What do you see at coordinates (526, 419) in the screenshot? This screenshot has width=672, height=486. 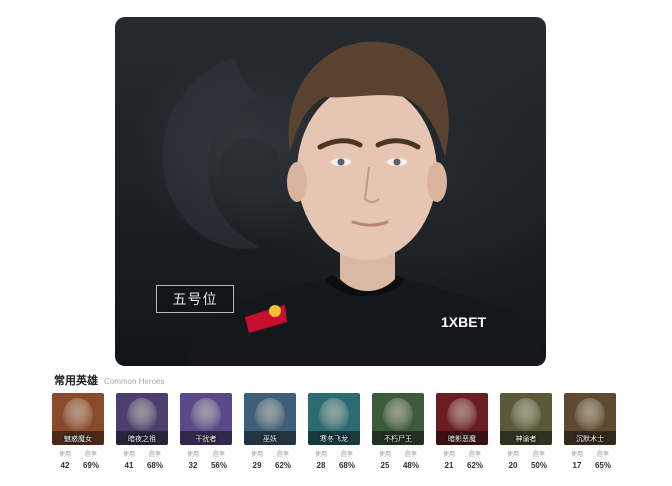 I see `oracle-portrait: 神谕者` at bounding box center [526, 419].